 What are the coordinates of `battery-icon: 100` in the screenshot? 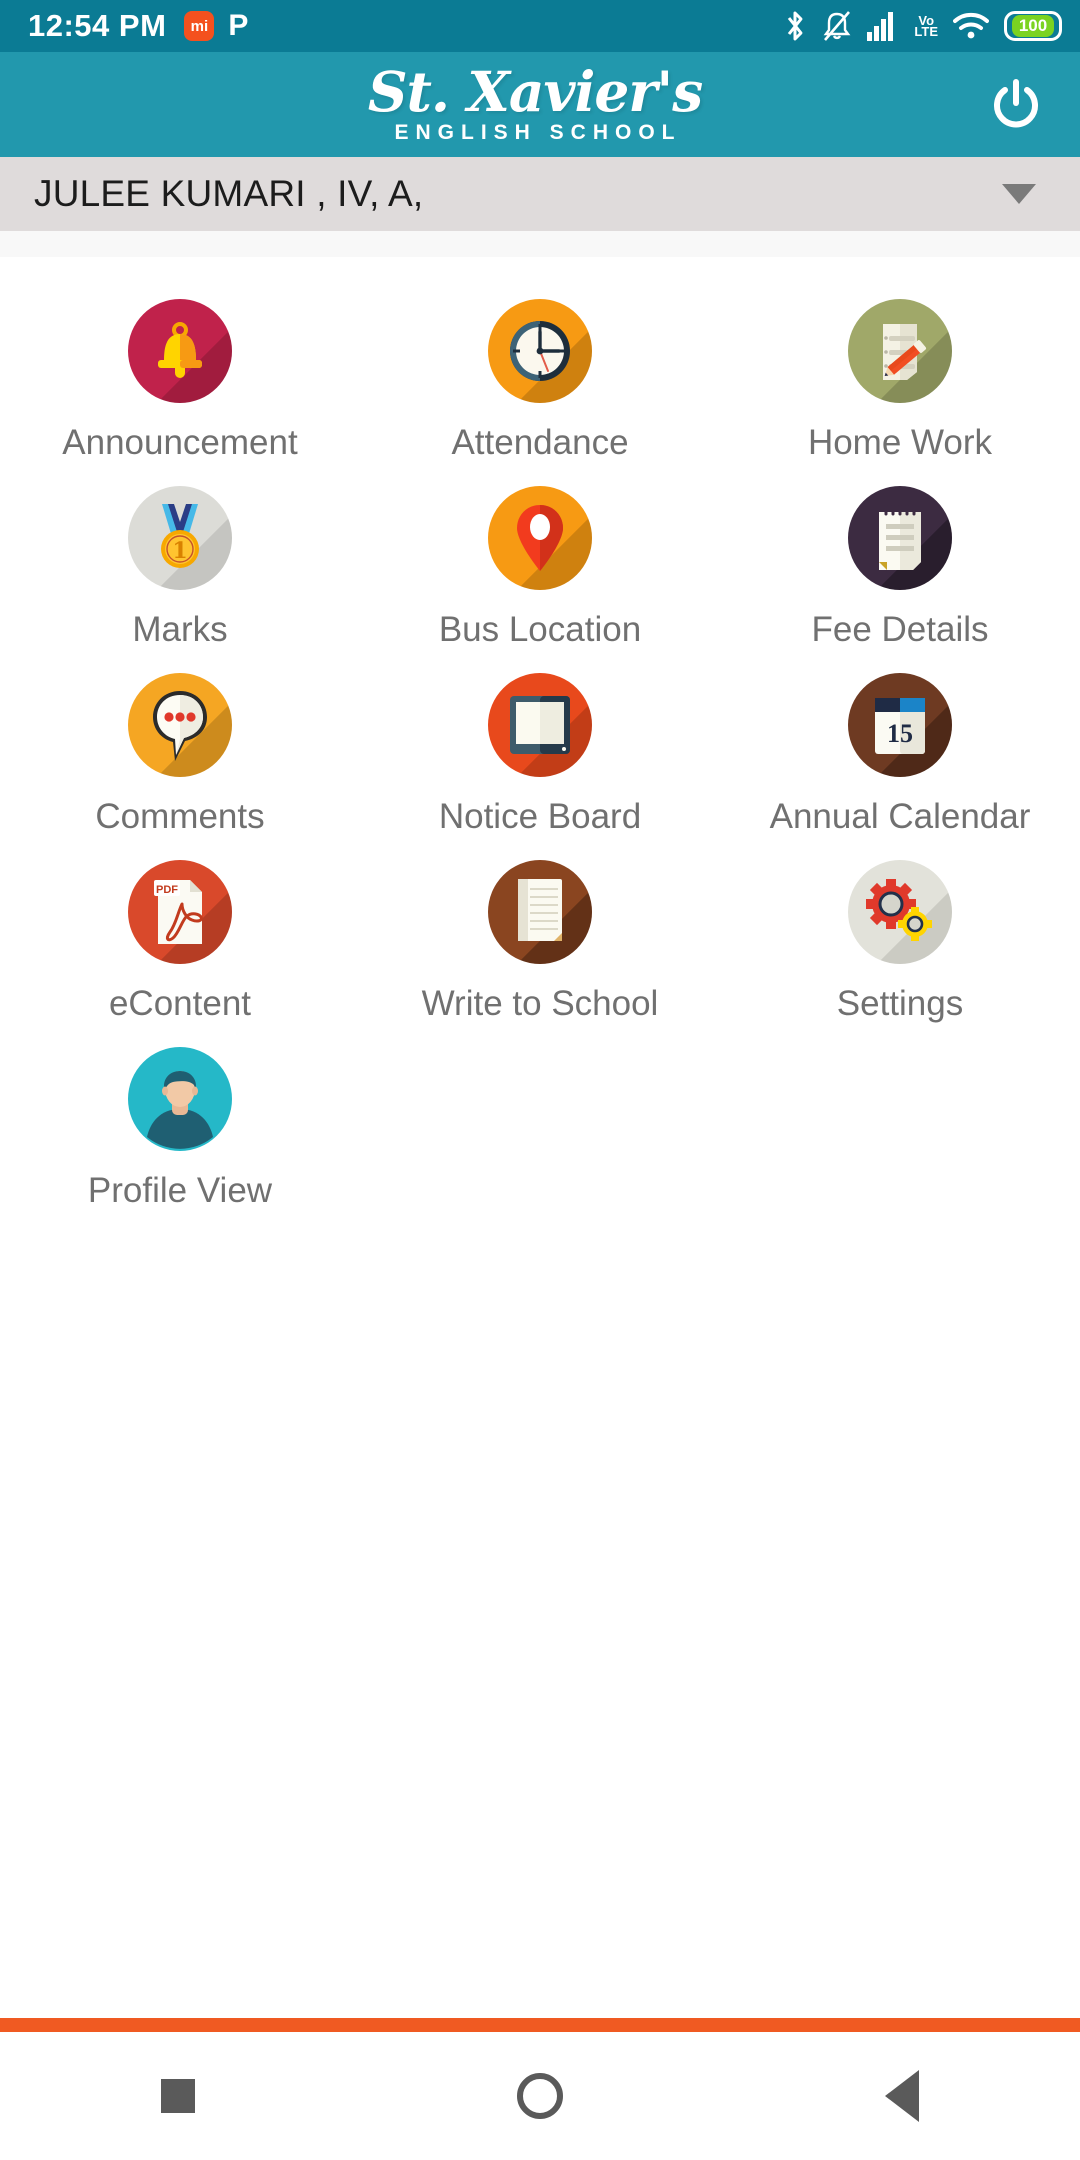 It's located at (1033, 26).